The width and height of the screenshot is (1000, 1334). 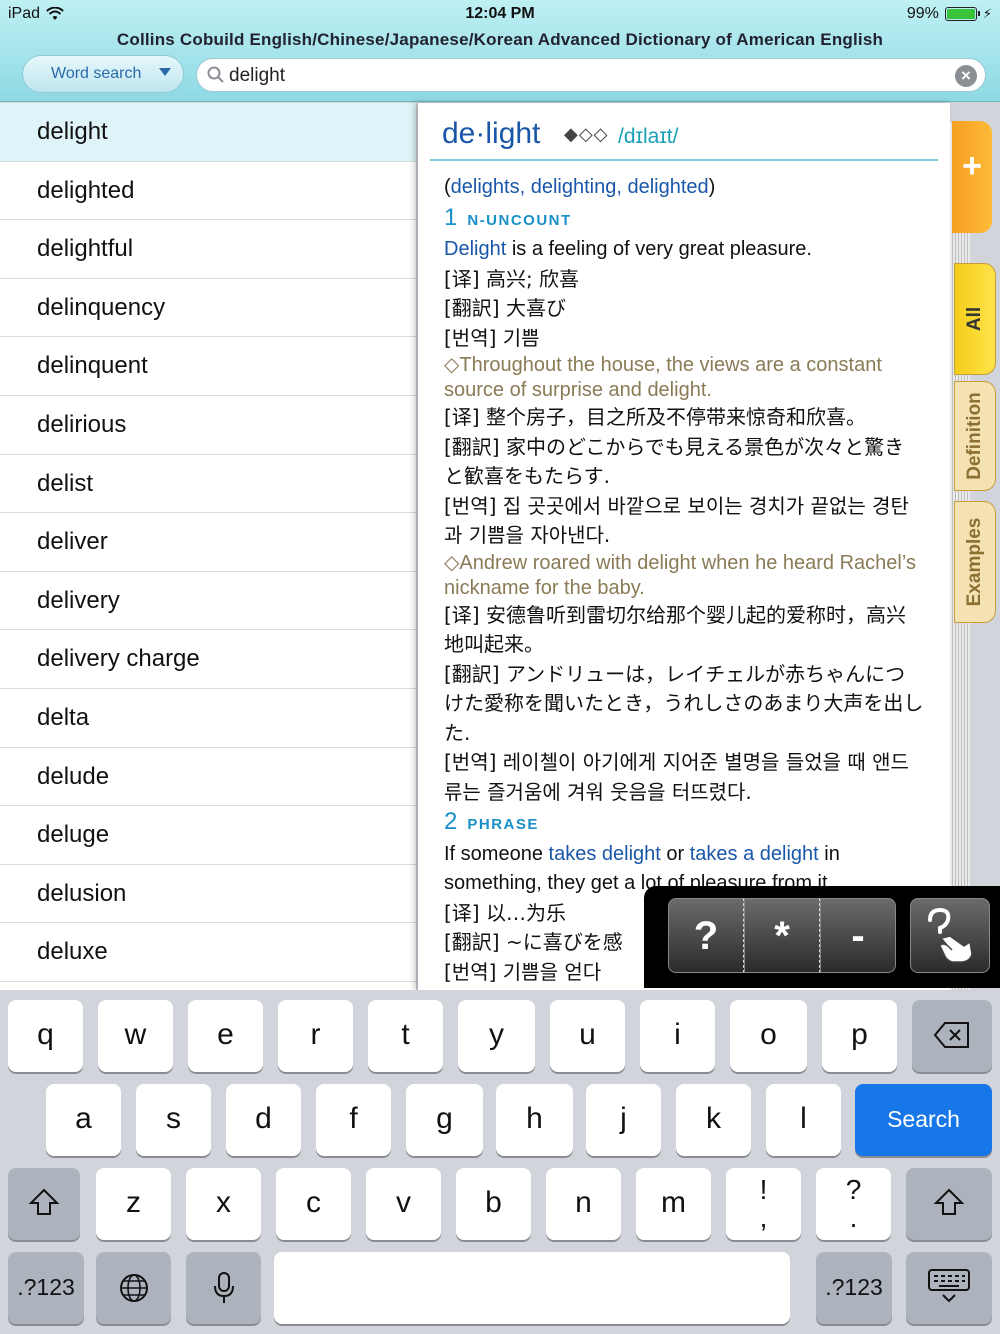 What do you see at coordinates (208, 249) in the screenshot?
I see `list-item: delightful` at bounding box center [208, 249].